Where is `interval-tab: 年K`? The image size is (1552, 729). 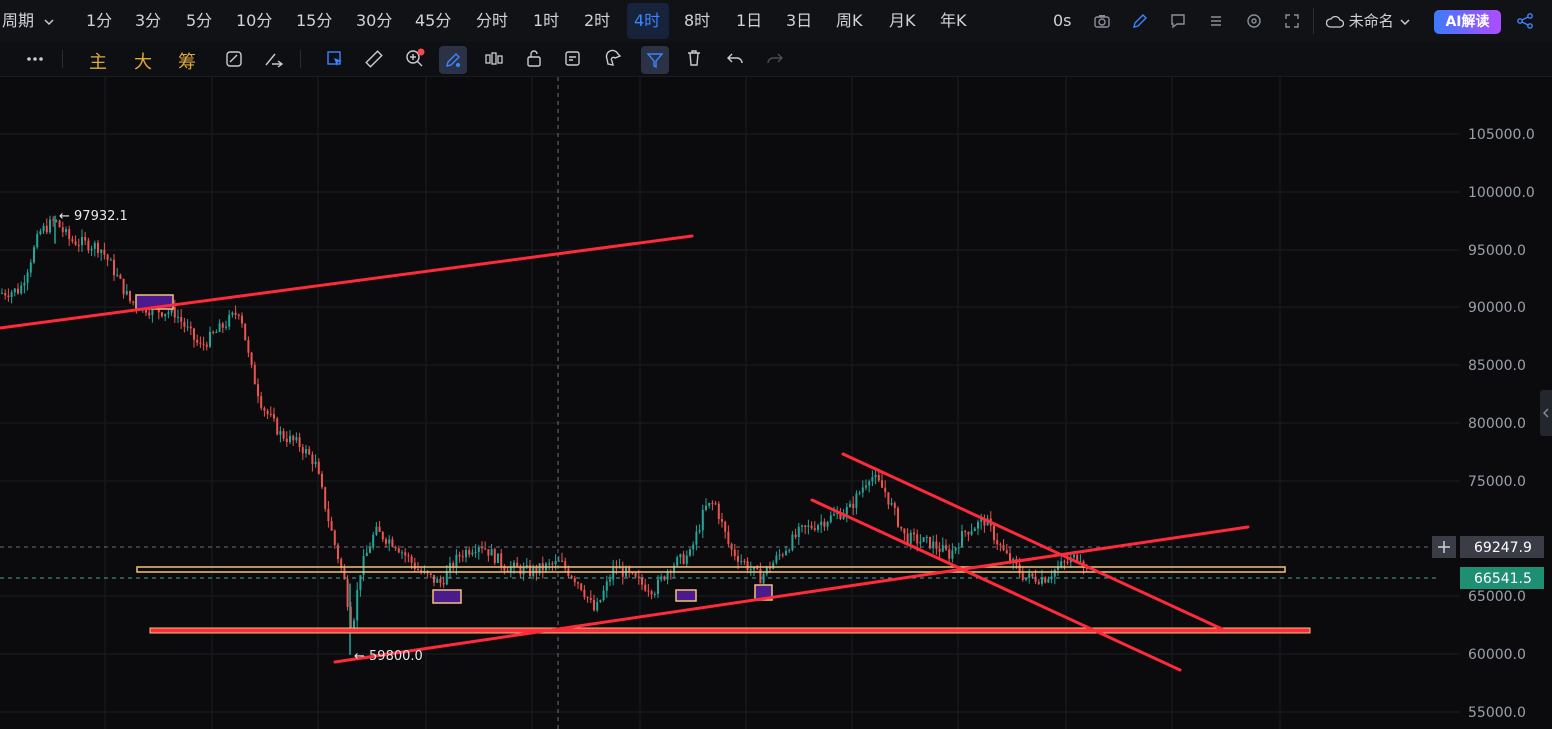 interval-tab: 年K is located at coordinates (953, 21).